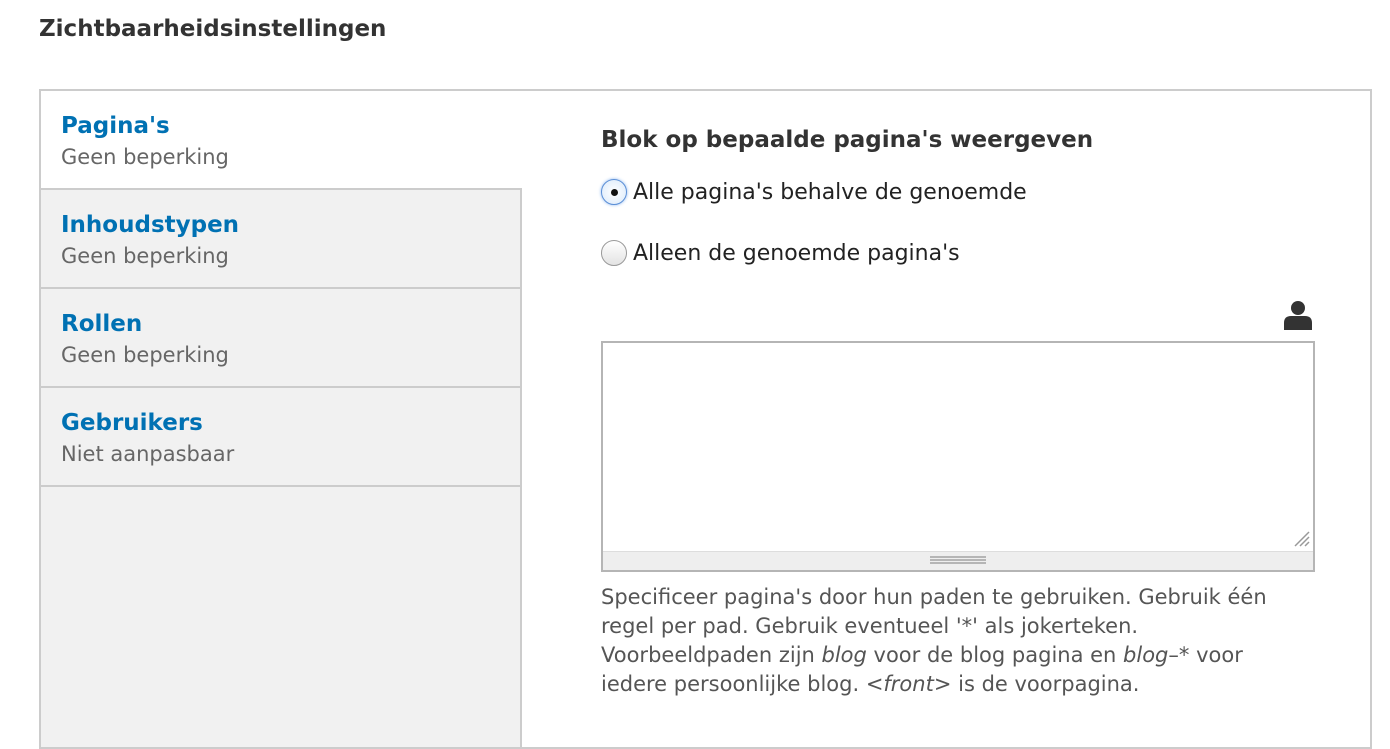 Image resolution: width=1390 pixels, height=749 pixels. Describe the element at coordinates (614, 253) in the screenshot. I see `radio-button-unchecked` at that location.